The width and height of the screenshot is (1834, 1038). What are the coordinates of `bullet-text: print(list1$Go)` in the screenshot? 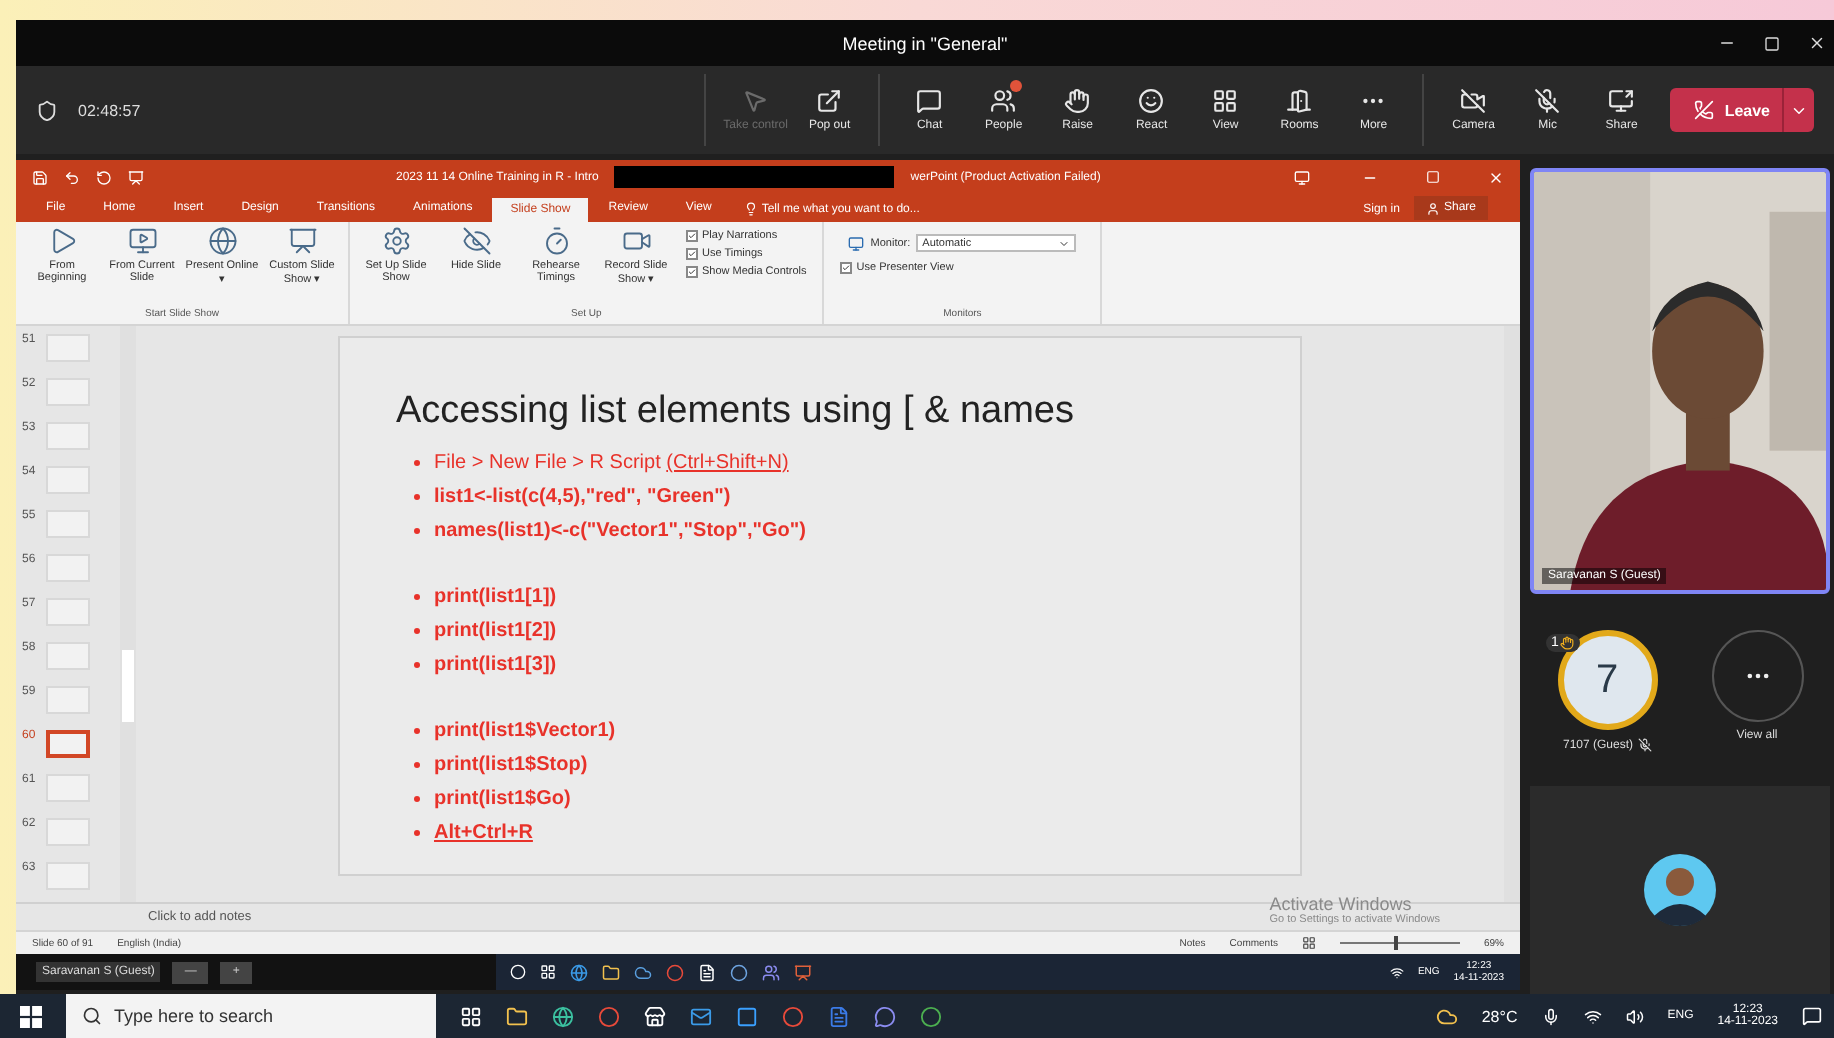 It's located at (857, 799).